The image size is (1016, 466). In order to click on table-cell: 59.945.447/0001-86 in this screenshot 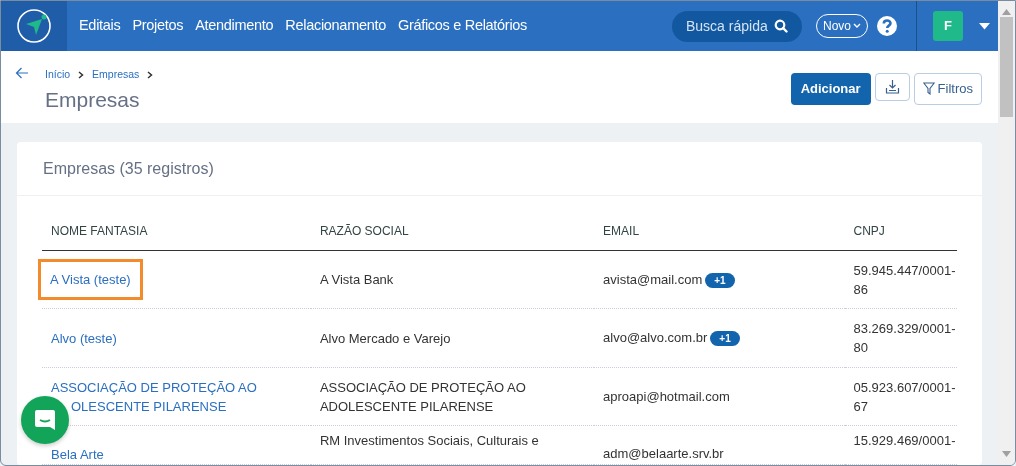, I will do `click(900, 279)`.